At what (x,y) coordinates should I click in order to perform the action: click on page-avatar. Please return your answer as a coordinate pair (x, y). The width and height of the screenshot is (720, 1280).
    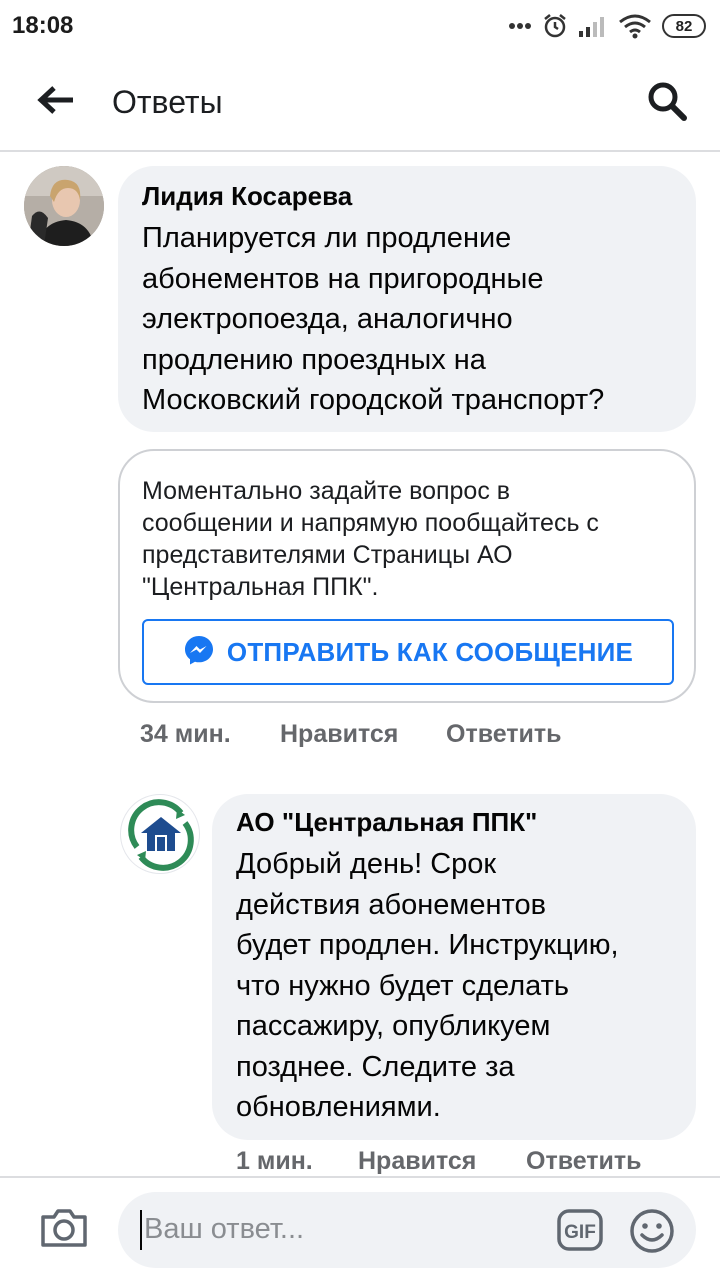
    Looking at the image, I should click on (160, 834).